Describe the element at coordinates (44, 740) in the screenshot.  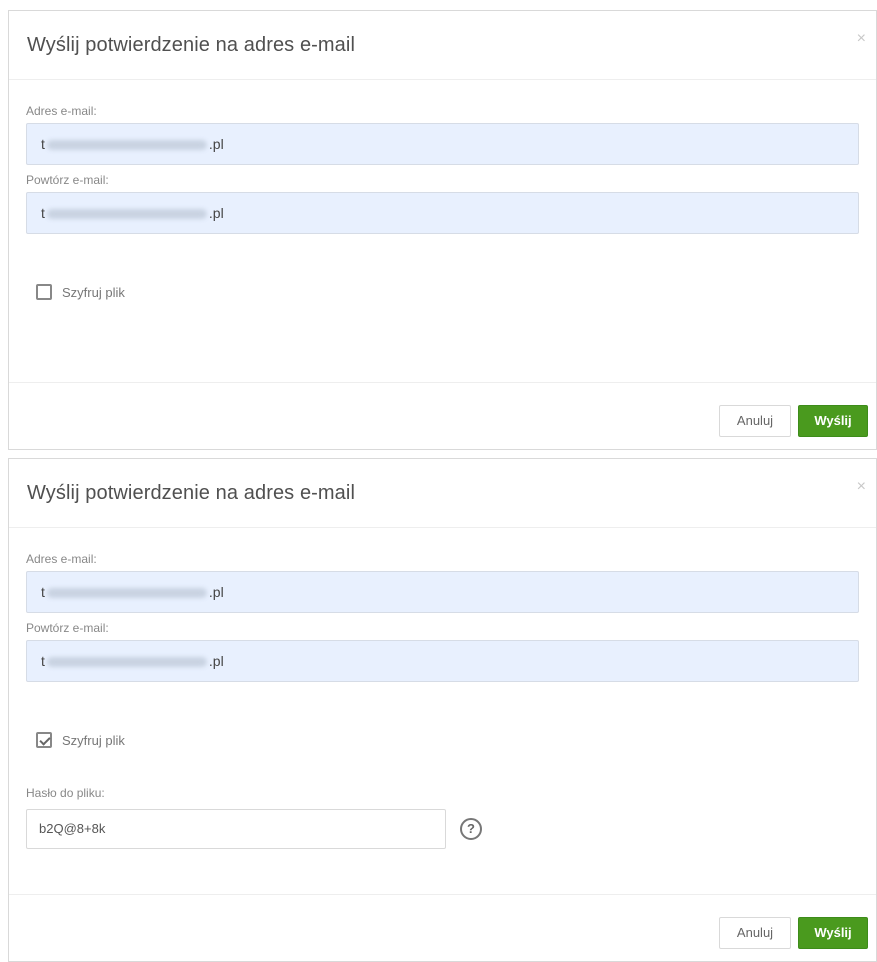
I see `checkbox-checked-icon` at that location.